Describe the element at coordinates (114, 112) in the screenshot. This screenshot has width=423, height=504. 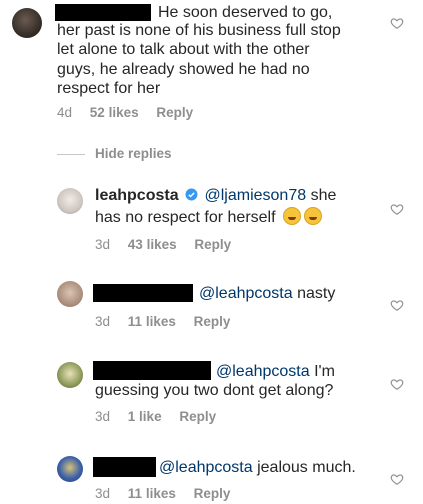
I see `comment-likes: 52 likes` at that location.